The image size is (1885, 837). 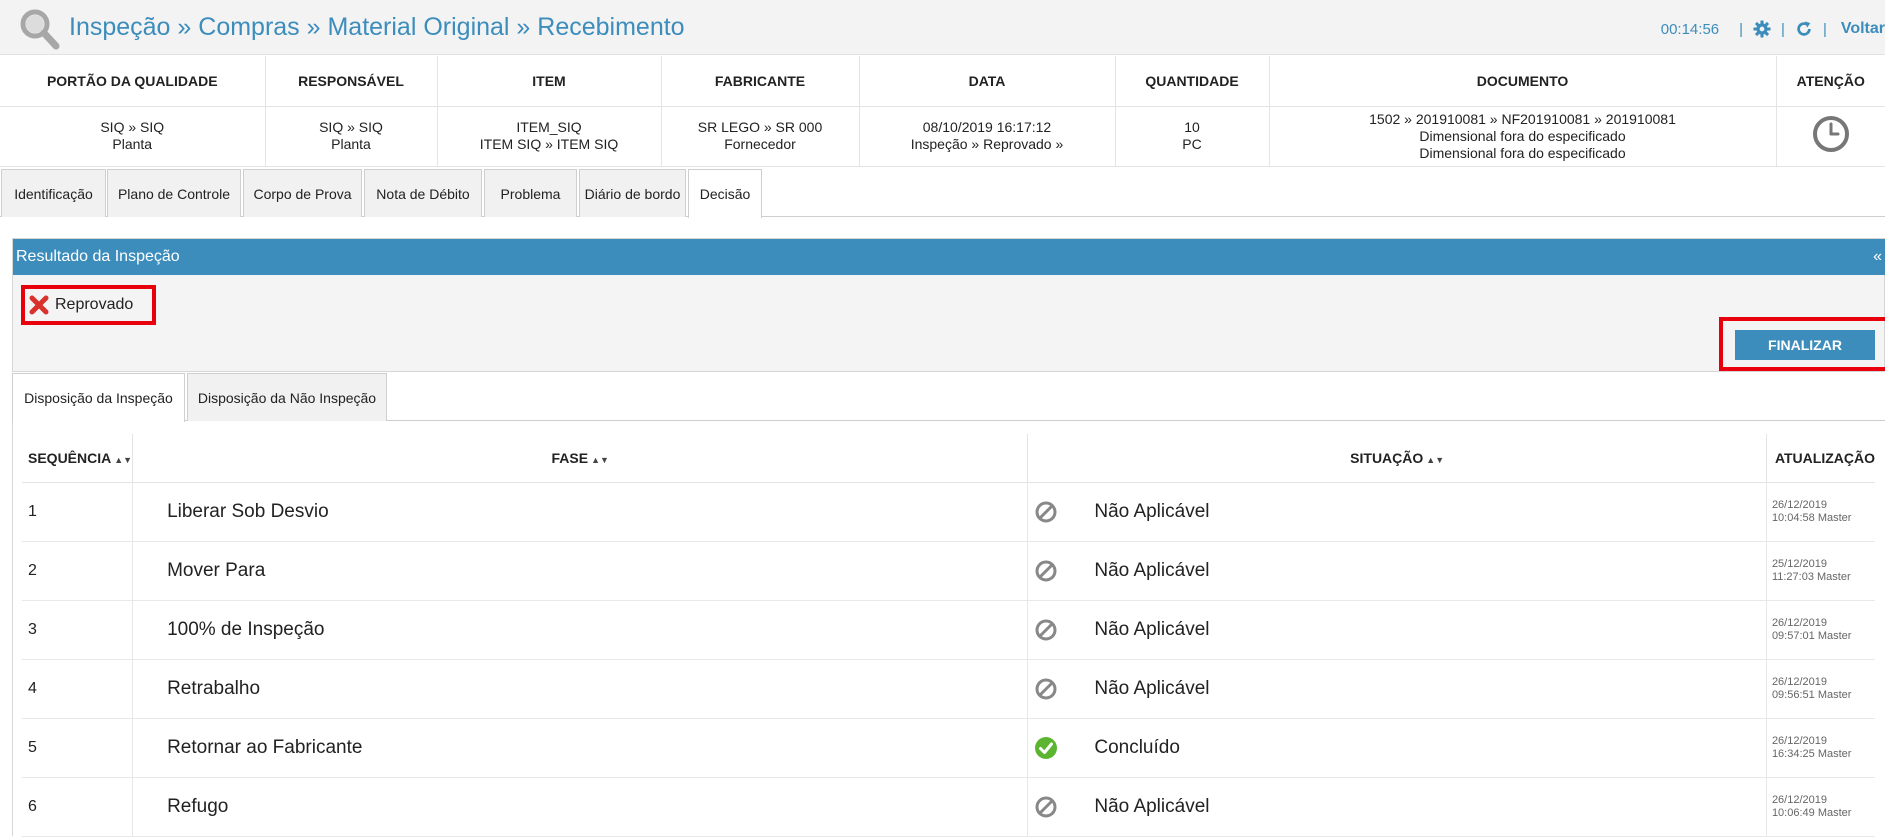 I want to click on subtab-disposicao-nao-inspecao: Disposição da Não Inspeção, so click(x=287, y=397).